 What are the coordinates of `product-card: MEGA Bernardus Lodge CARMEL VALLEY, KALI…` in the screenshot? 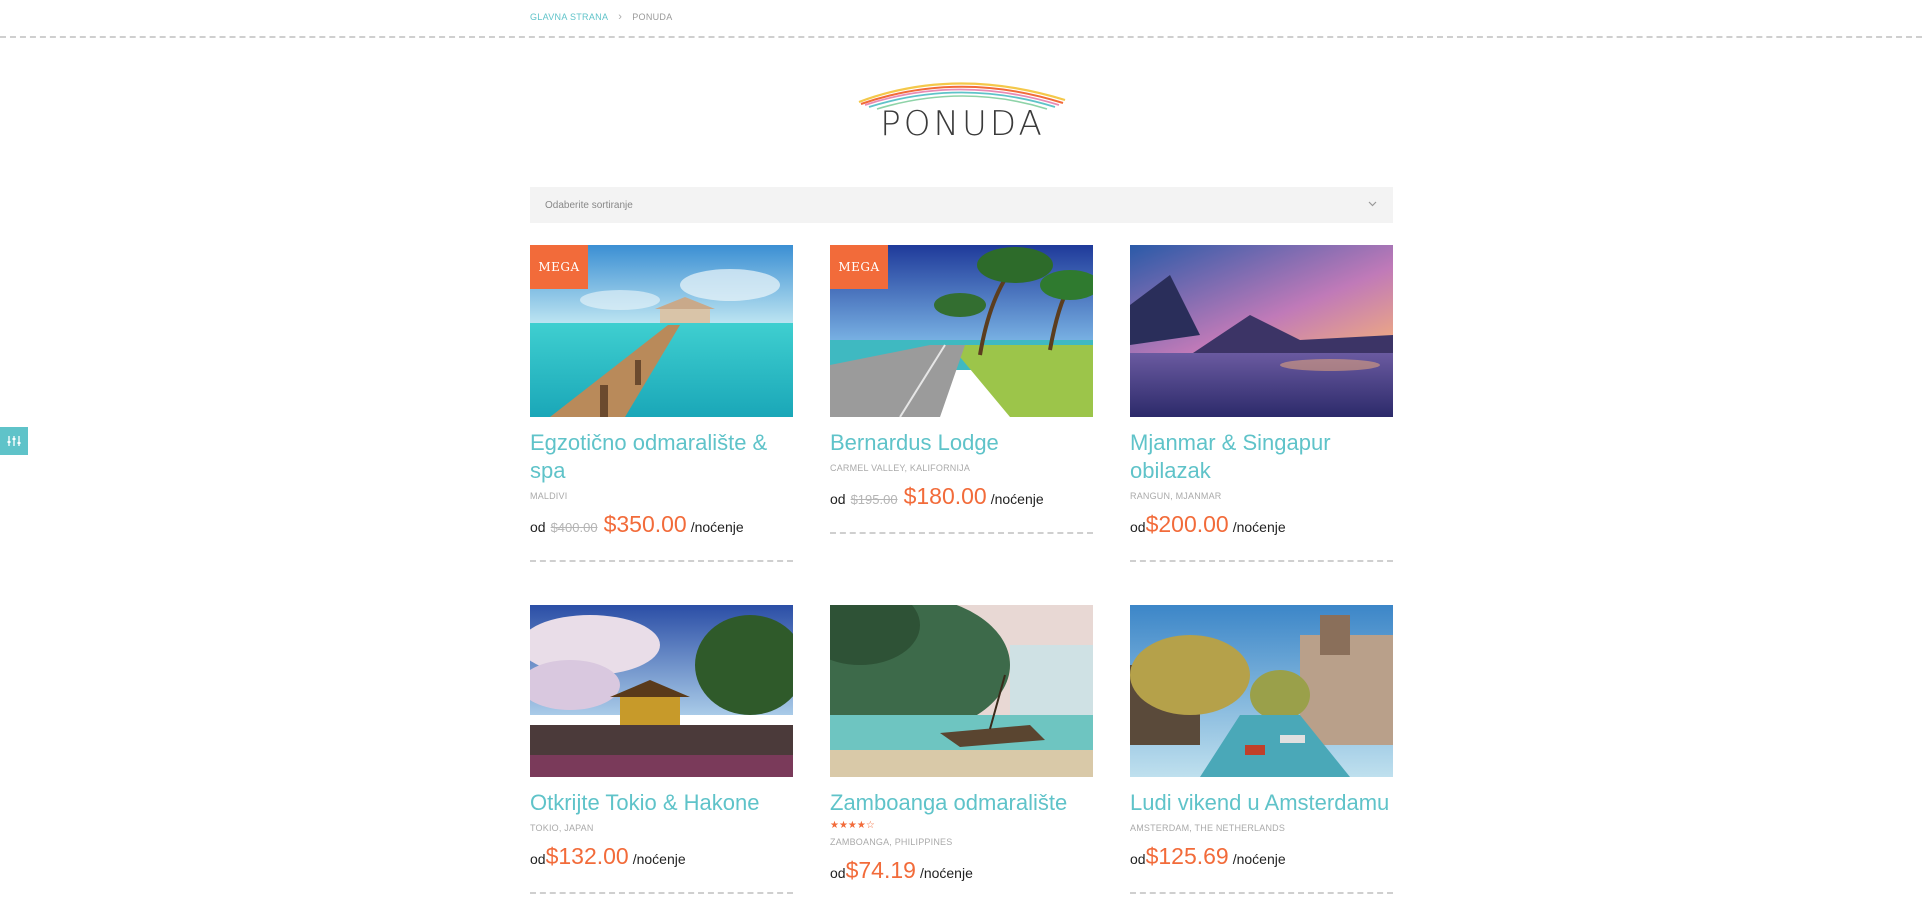 It's located at (961, 389).